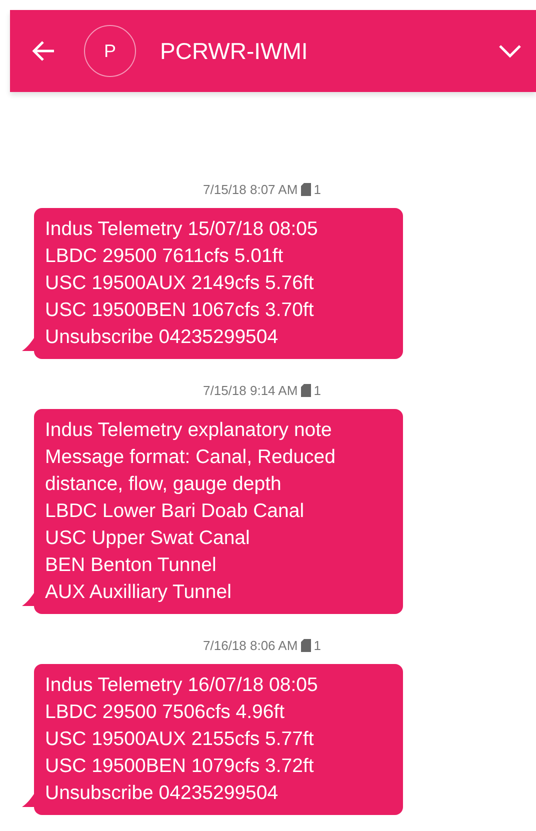 The height and width of the screenshot is (831, 536). Describe the element at coordinates (180, 283) in the screenshot. I see `message-line: USC 19500AUX 2149cfs 5.76ft` at that location.